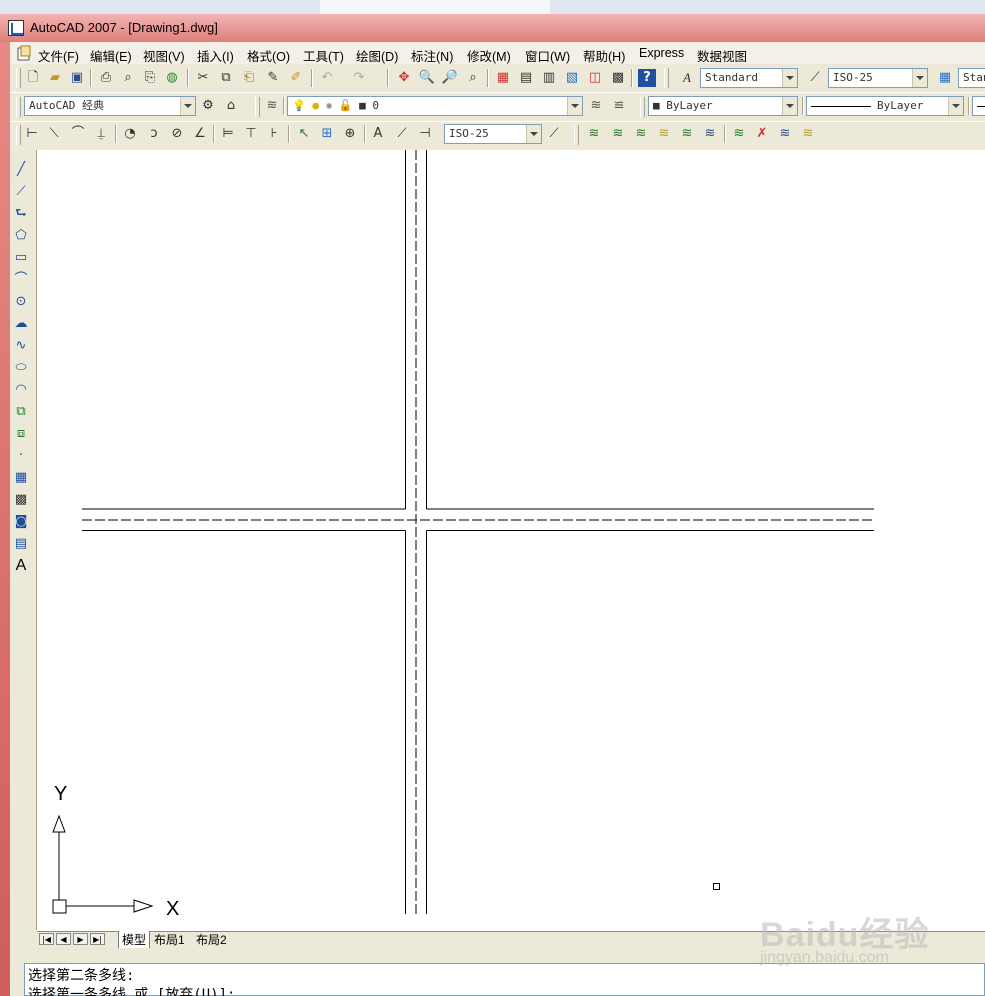 The width and height of the screenshot is (985, 996). I want to click on dbview-2-icon: ≋, so click(618, 134).